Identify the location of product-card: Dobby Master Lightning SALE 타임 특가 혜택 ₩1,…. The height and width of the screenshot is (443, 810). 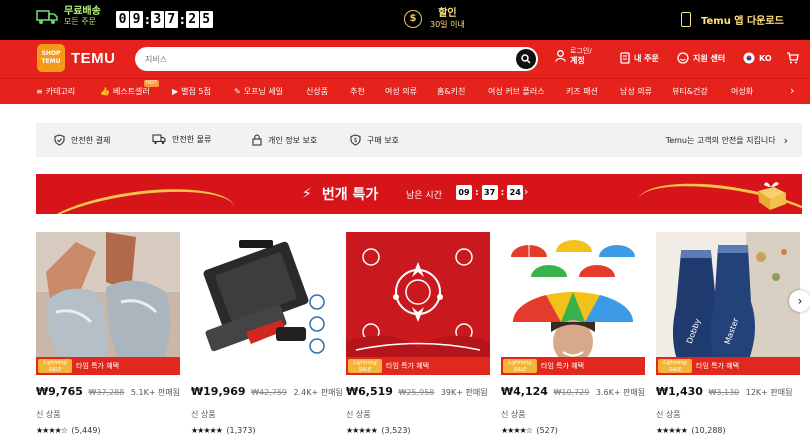
(728, 337).